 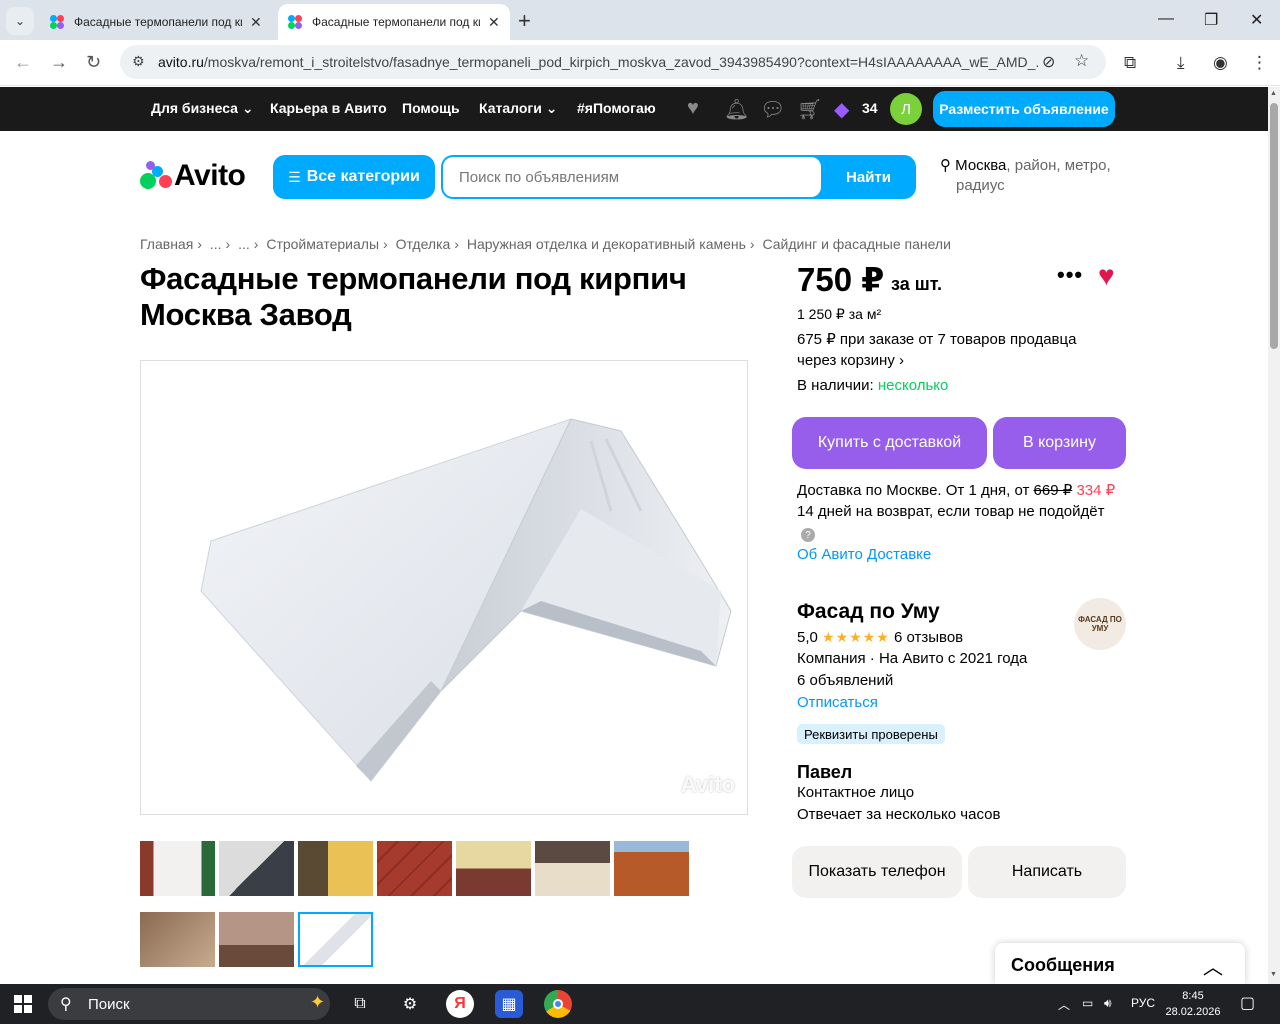 I want to click on chrome-icon, so click(x=558, y=1004).